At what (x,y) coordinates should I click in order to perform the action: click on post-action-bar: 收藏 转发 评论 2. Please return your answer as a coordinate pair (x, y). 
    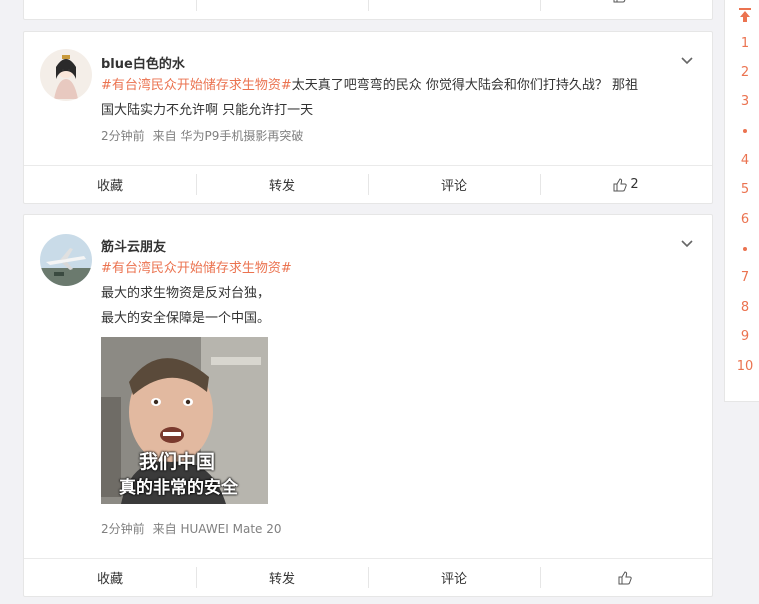
    Looking at the image, I should click on (368, 184).